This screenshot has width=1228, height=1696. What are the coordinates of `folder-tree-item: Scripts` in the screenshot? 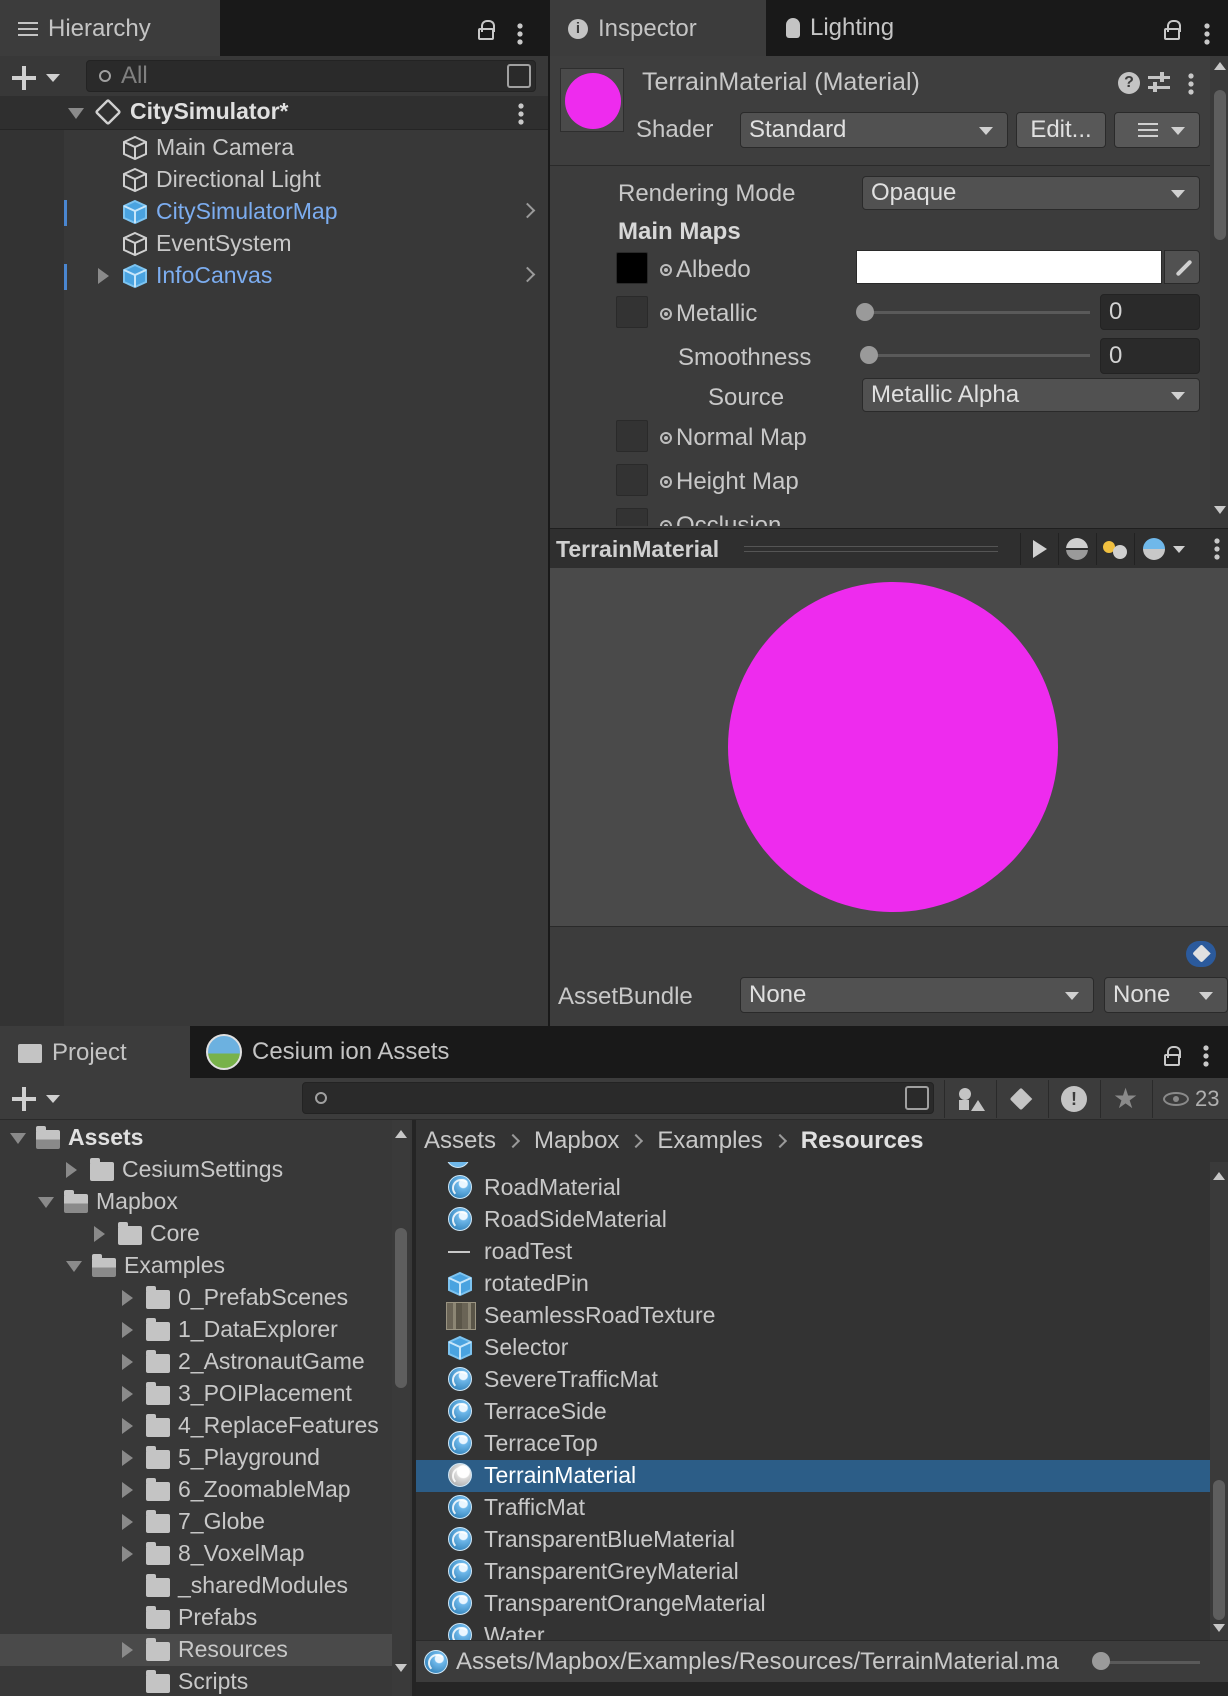 It's located at (196, 1681).